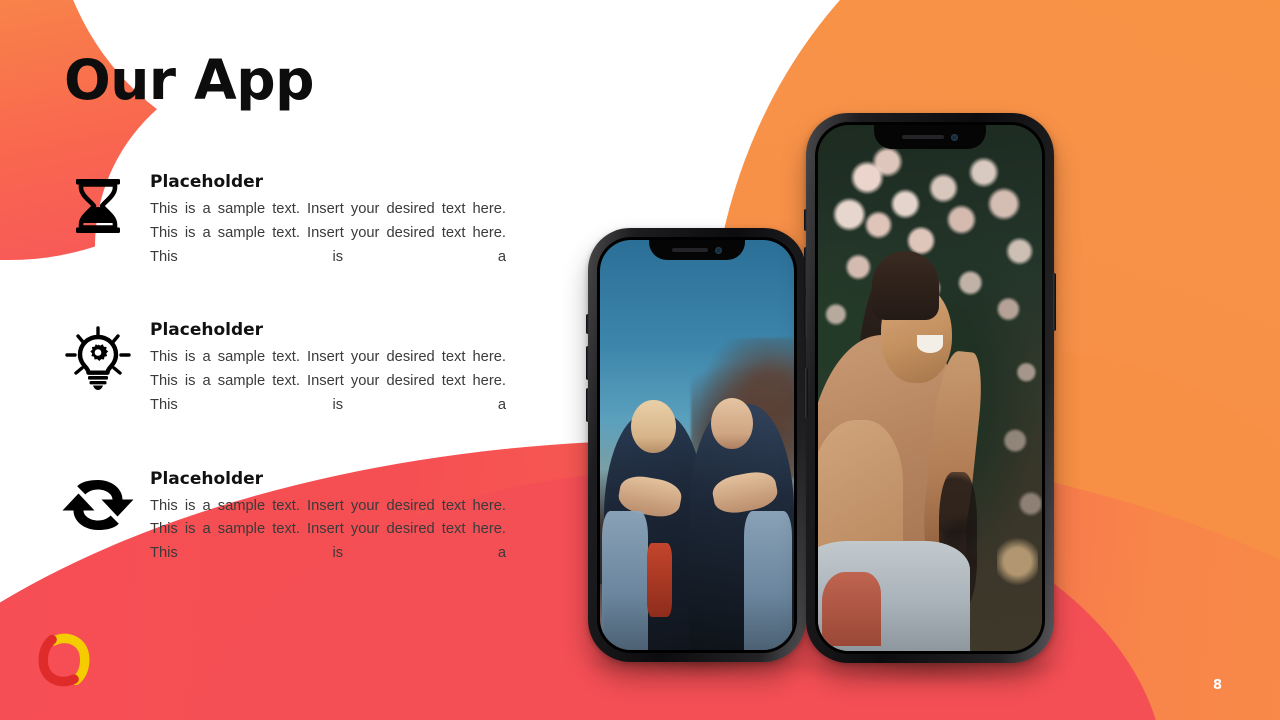 This screenshot has width=1280, height=720. I want to click on photo-woman-hair-top, so click(905, 285).